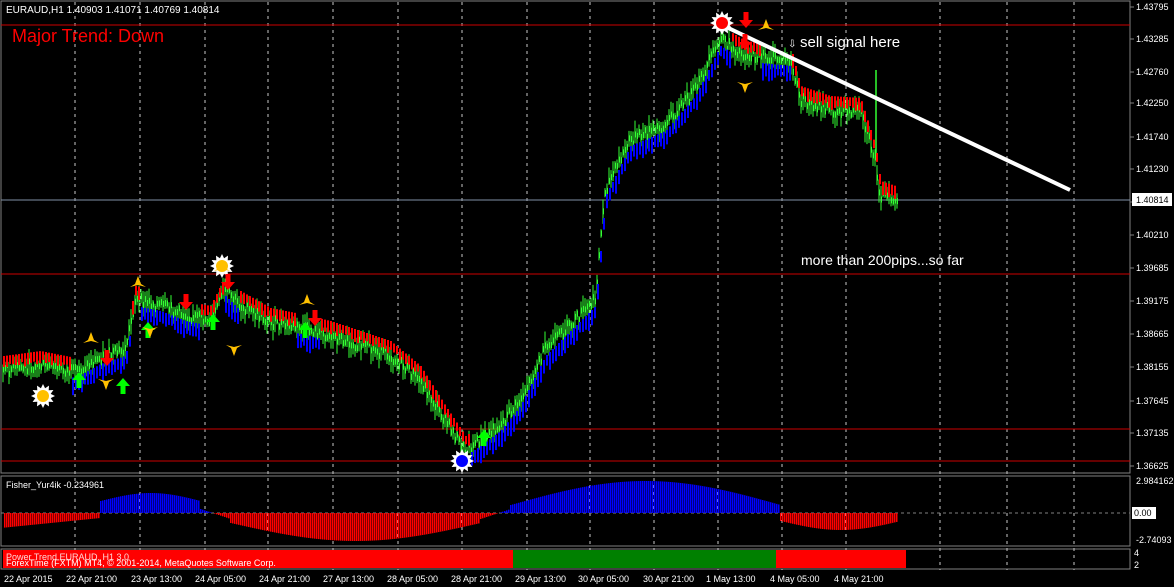  I want to click on fractal-up-icon, so click(138, 281).